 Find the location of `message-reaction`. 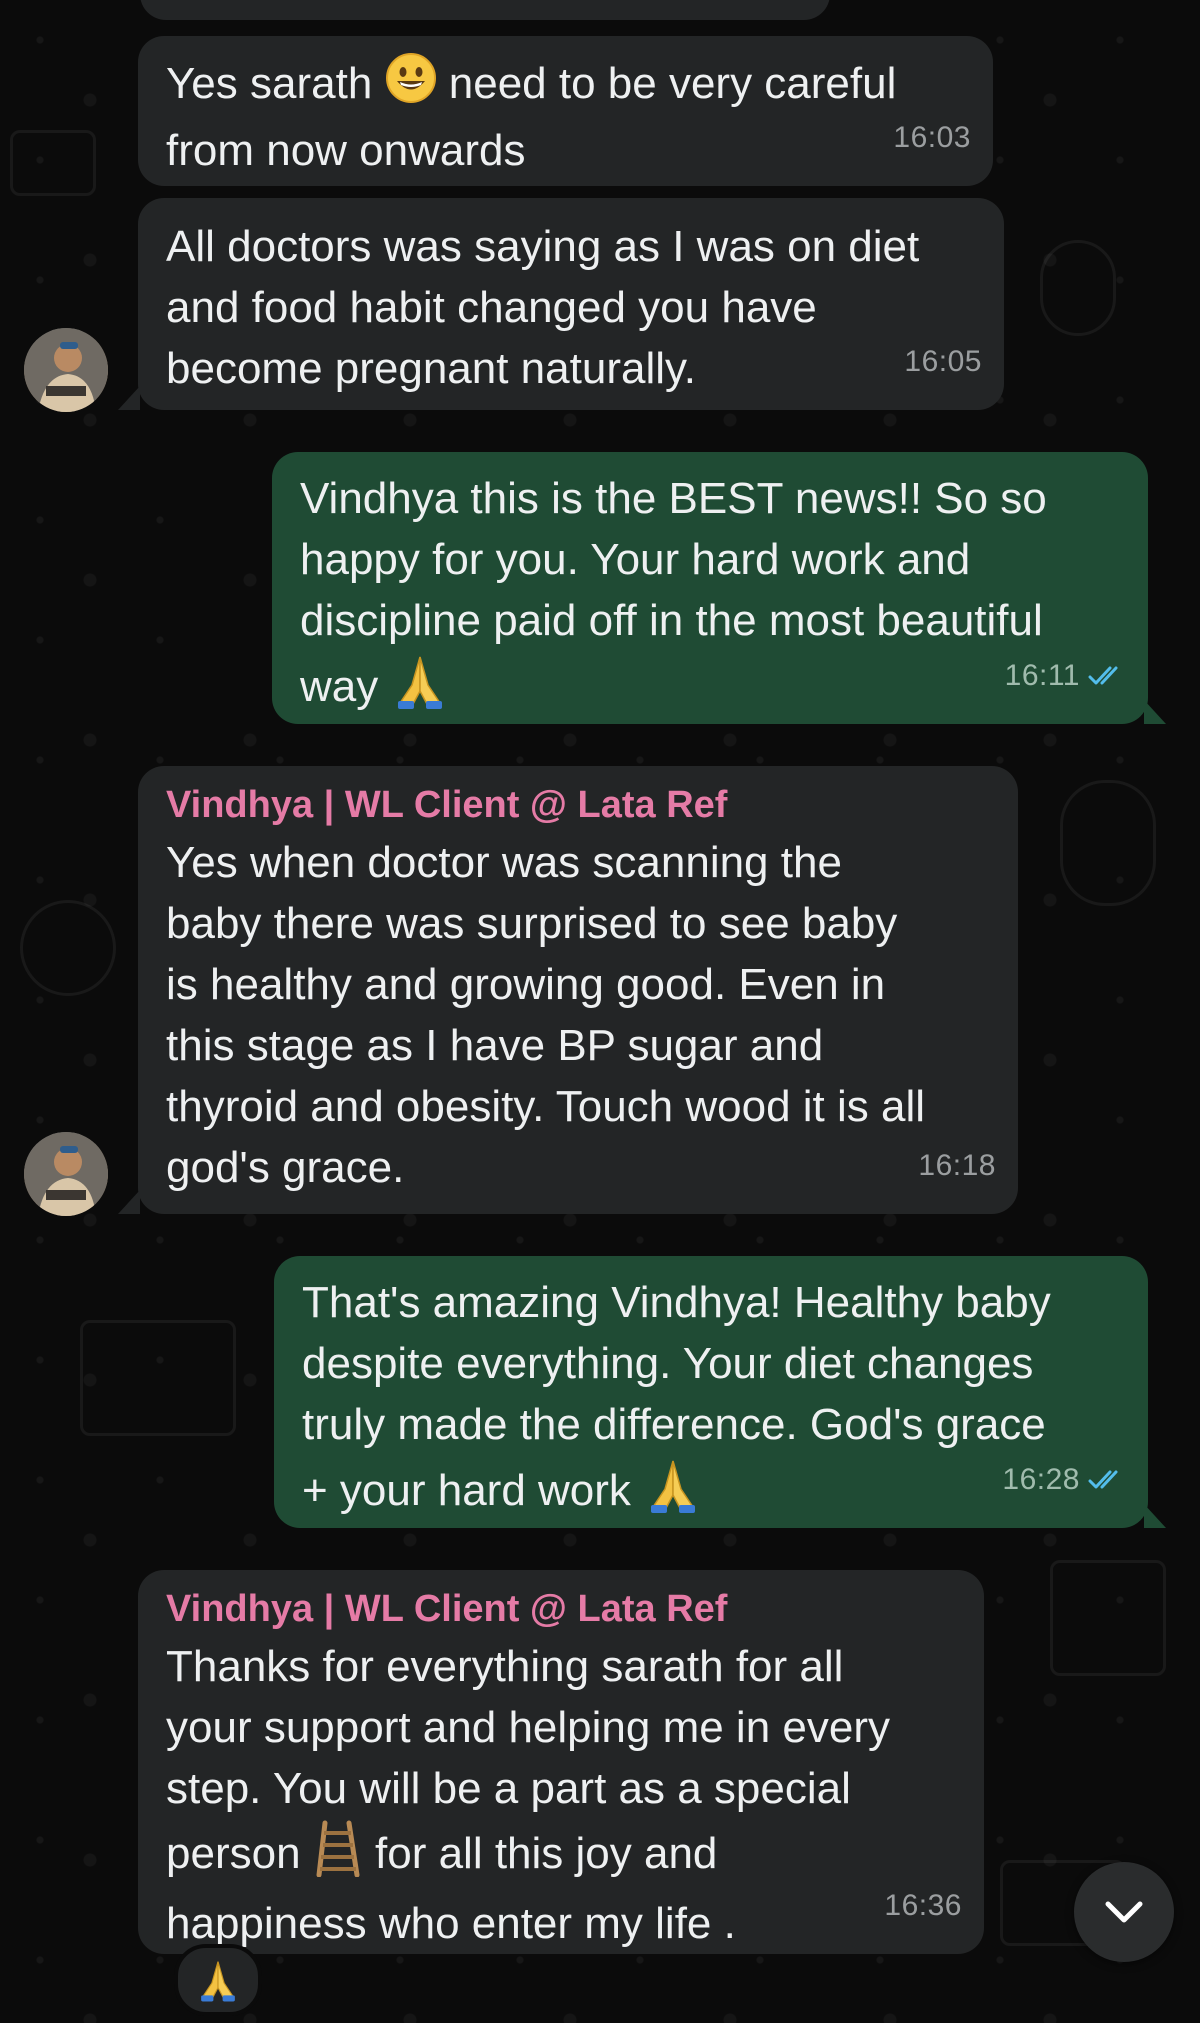

message-reaction is located at coordinates (218, 1980).